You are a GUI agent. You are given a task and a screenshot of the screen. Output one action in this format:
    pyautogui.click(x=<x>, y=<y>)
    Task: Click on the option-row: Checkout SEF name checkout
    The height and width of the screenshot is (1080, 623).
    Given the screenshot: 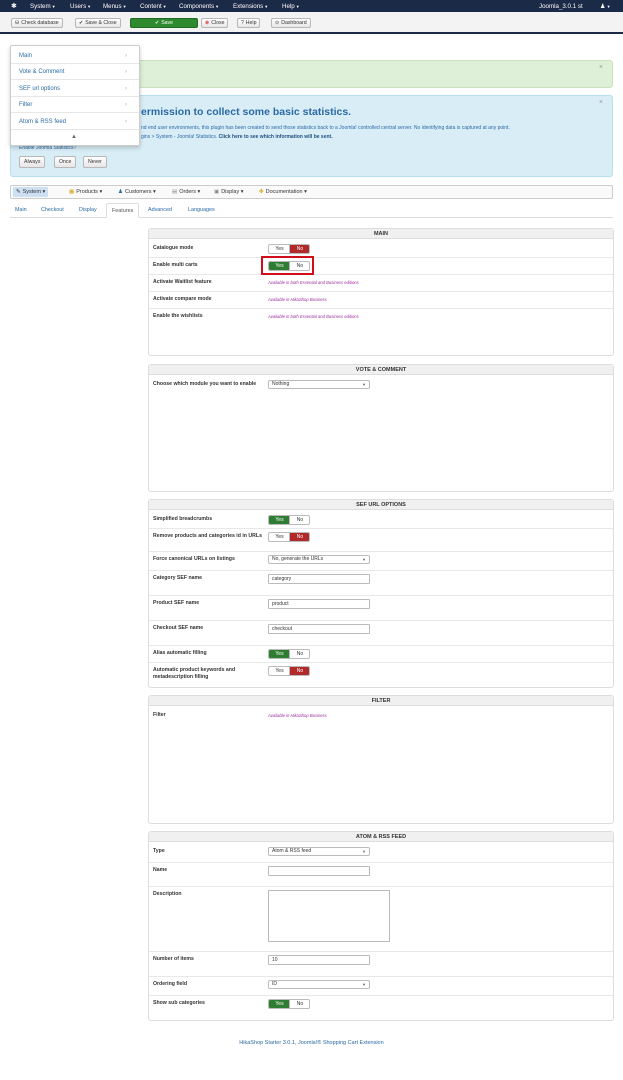 What is the action you would take?
    pyautogui.click(x=381, y=633)
    